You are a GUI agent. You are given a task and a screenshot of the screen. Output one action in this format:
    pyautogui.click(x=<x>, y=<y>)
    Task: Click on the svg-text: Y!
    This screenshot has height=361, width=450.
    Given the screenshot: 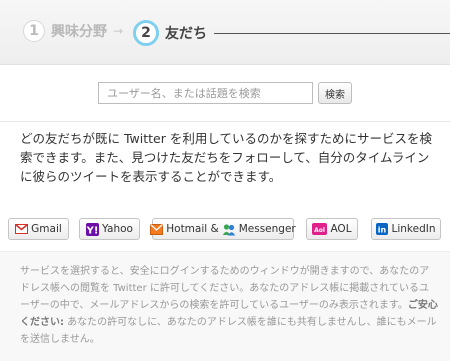 What is the action you would take?
    pyautogui.click(x=92, y=230)
    